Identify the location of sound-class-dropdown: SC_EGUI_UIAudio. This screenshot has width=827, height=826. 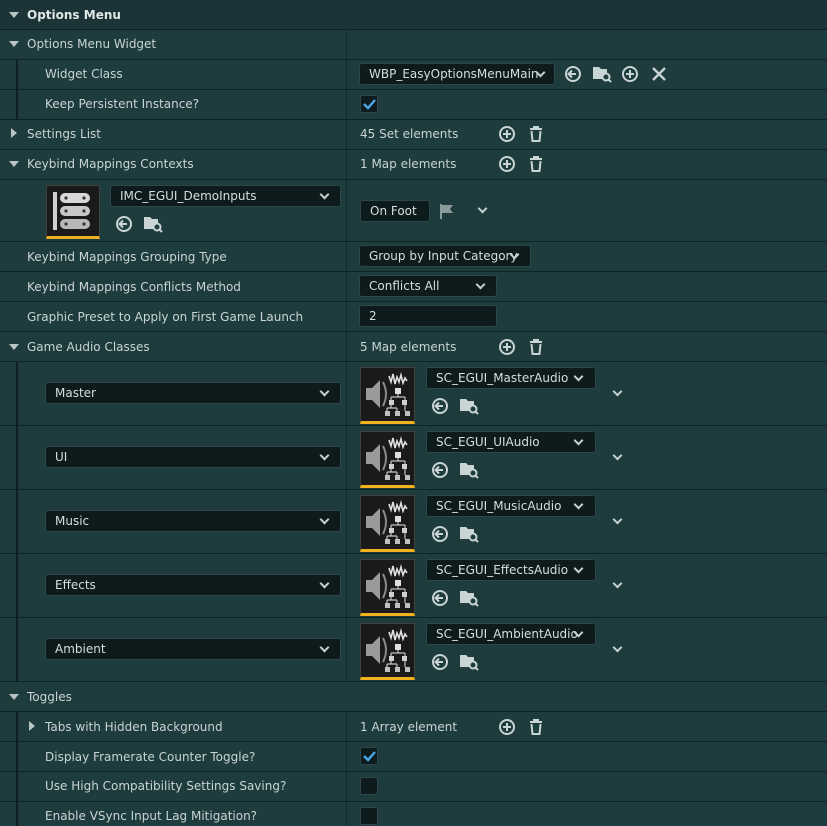
(511, 442).